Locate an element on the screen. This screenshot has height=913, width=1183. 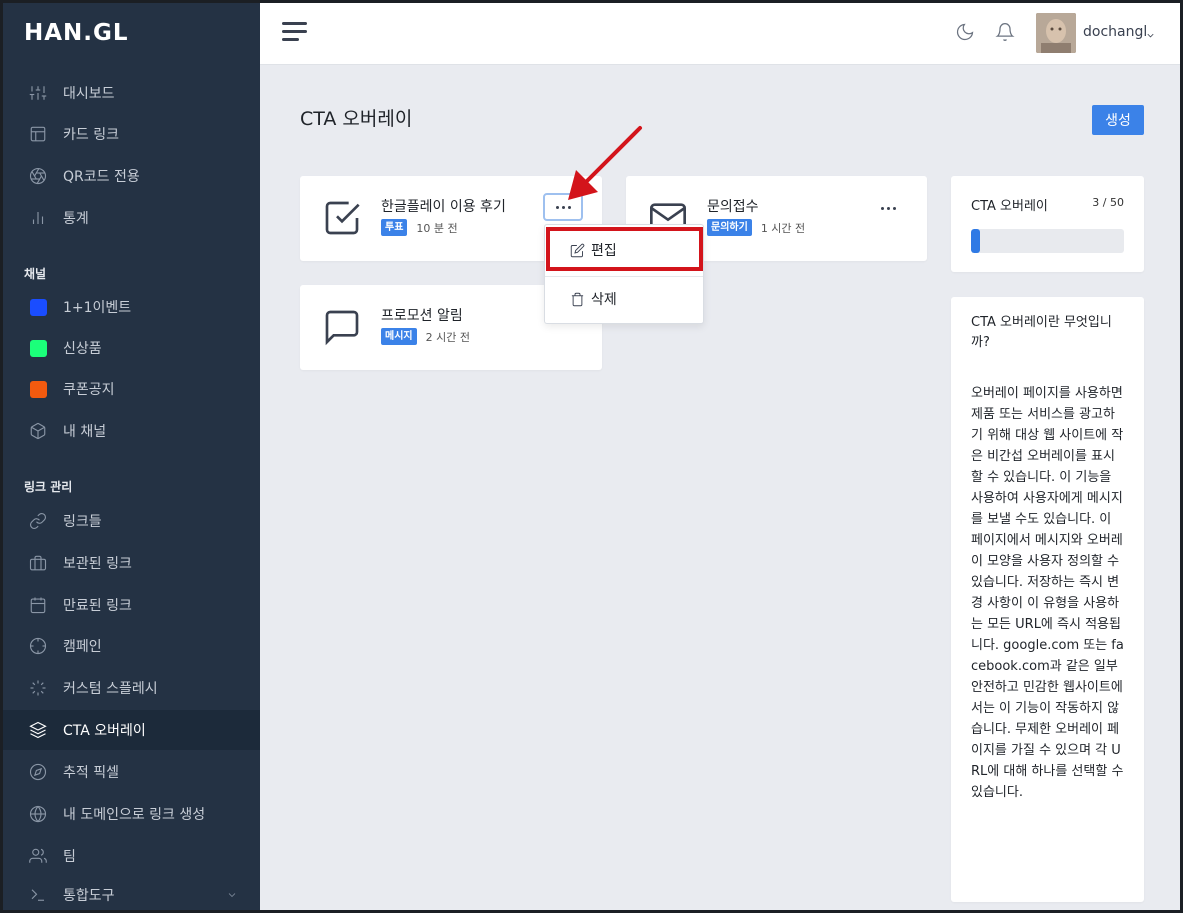
timestamp: 1 시간 전 is located at coordinates (783, 228).